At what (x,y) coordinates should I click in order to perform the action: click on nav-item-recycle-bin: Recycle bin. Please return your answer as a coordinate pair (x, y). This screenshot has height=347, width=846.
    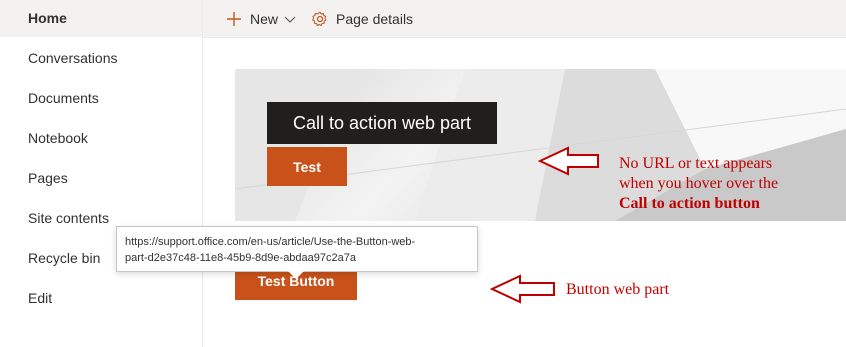
    Looking at the image, I should click on (64, 258).